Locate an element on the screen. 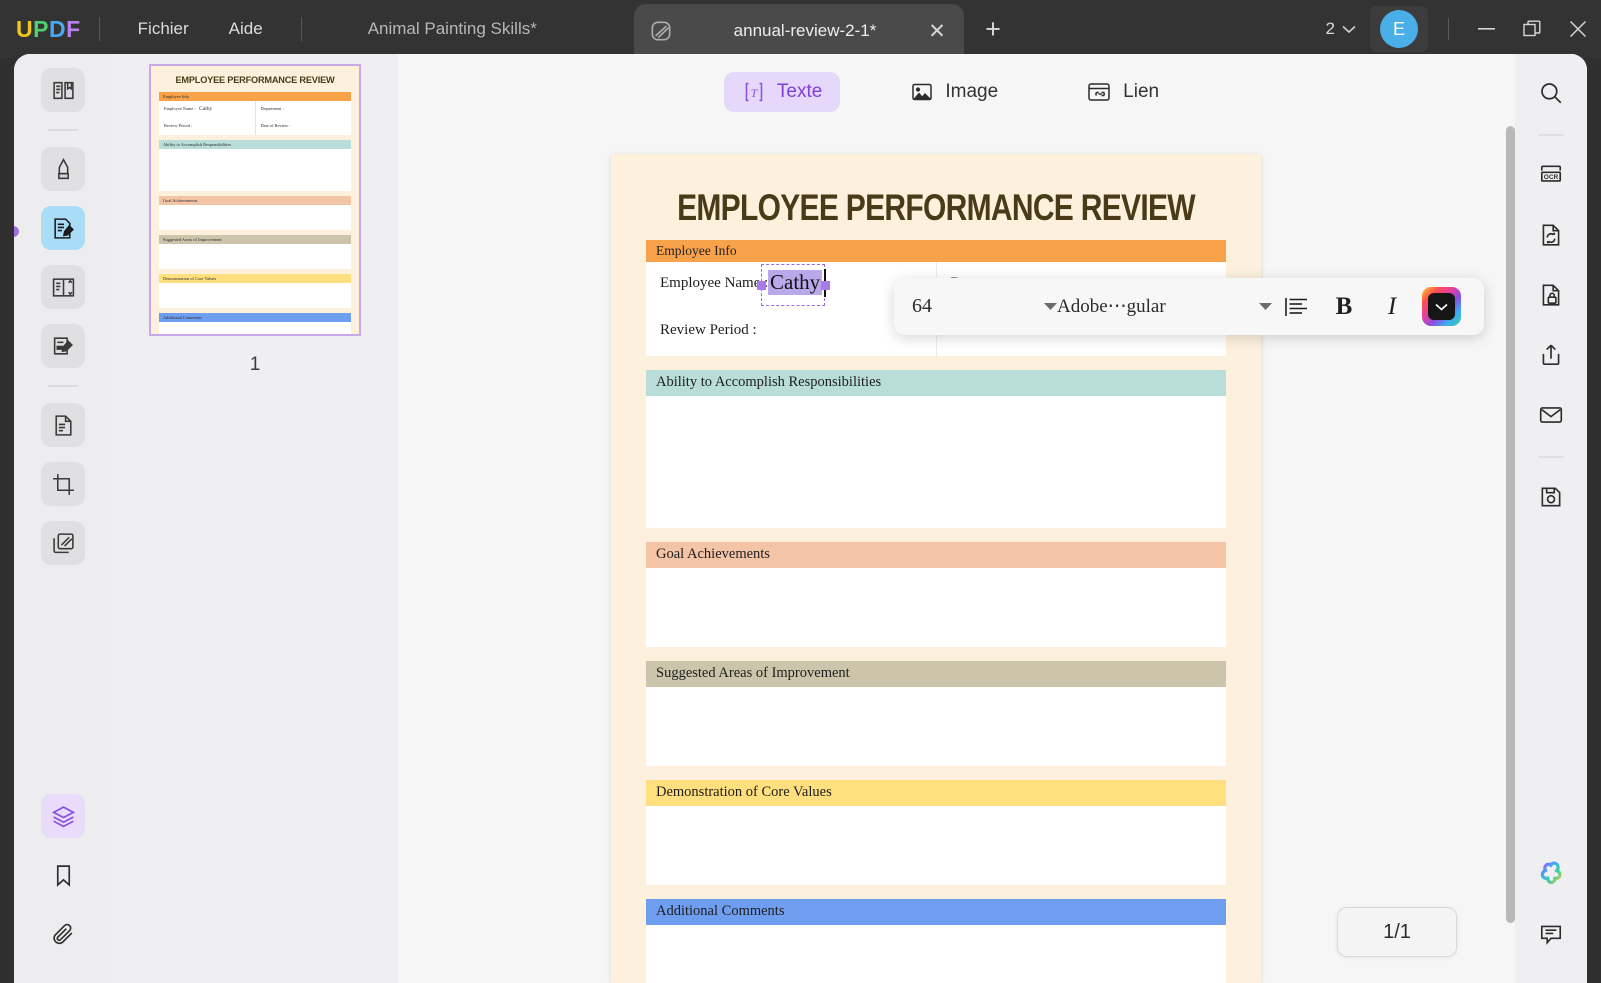 Image resolution: width=1601 pixels, height=983 pixels. field-review-period: Review Period : is located at coordinates (791, 332).